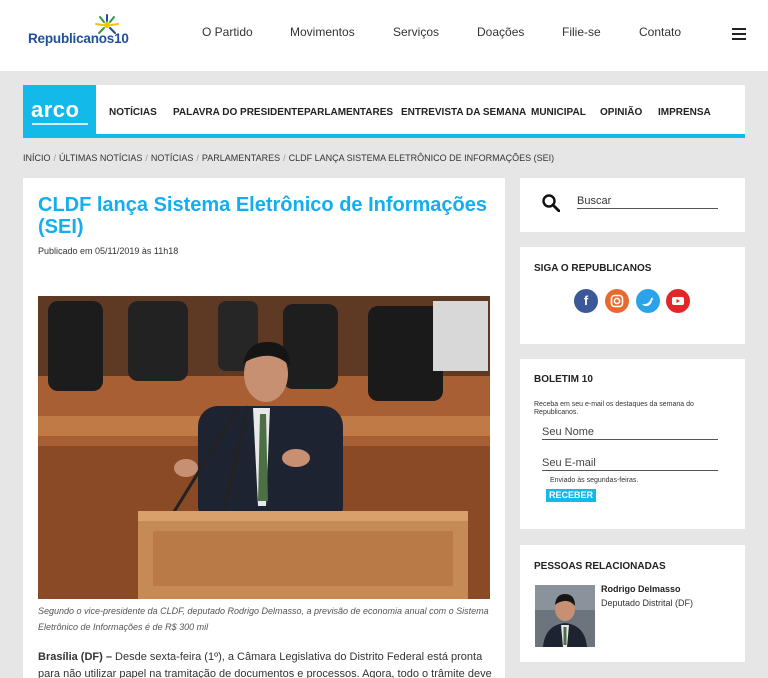 This screenshot has height=678, width=768. I want to click on menu-icon, so click(739, 34).